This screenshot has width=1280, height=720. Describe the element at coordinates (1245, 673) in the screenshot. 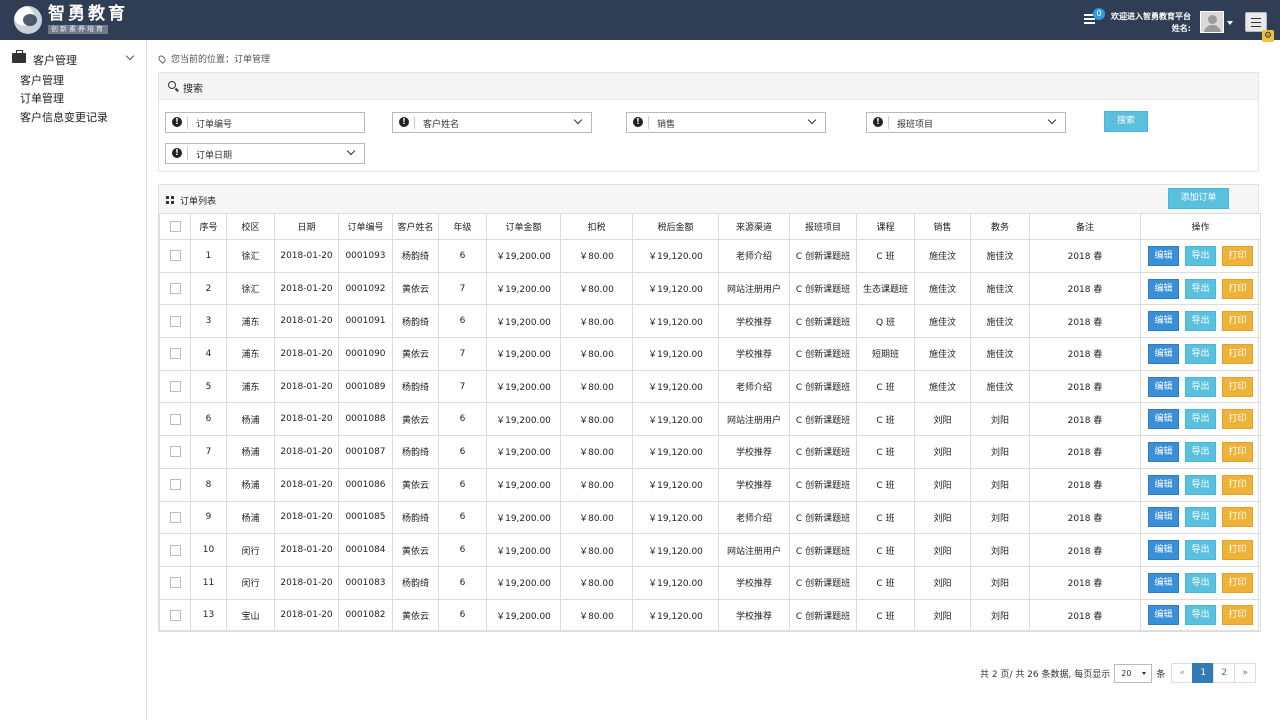

I see `next-page-button: »` at that location.